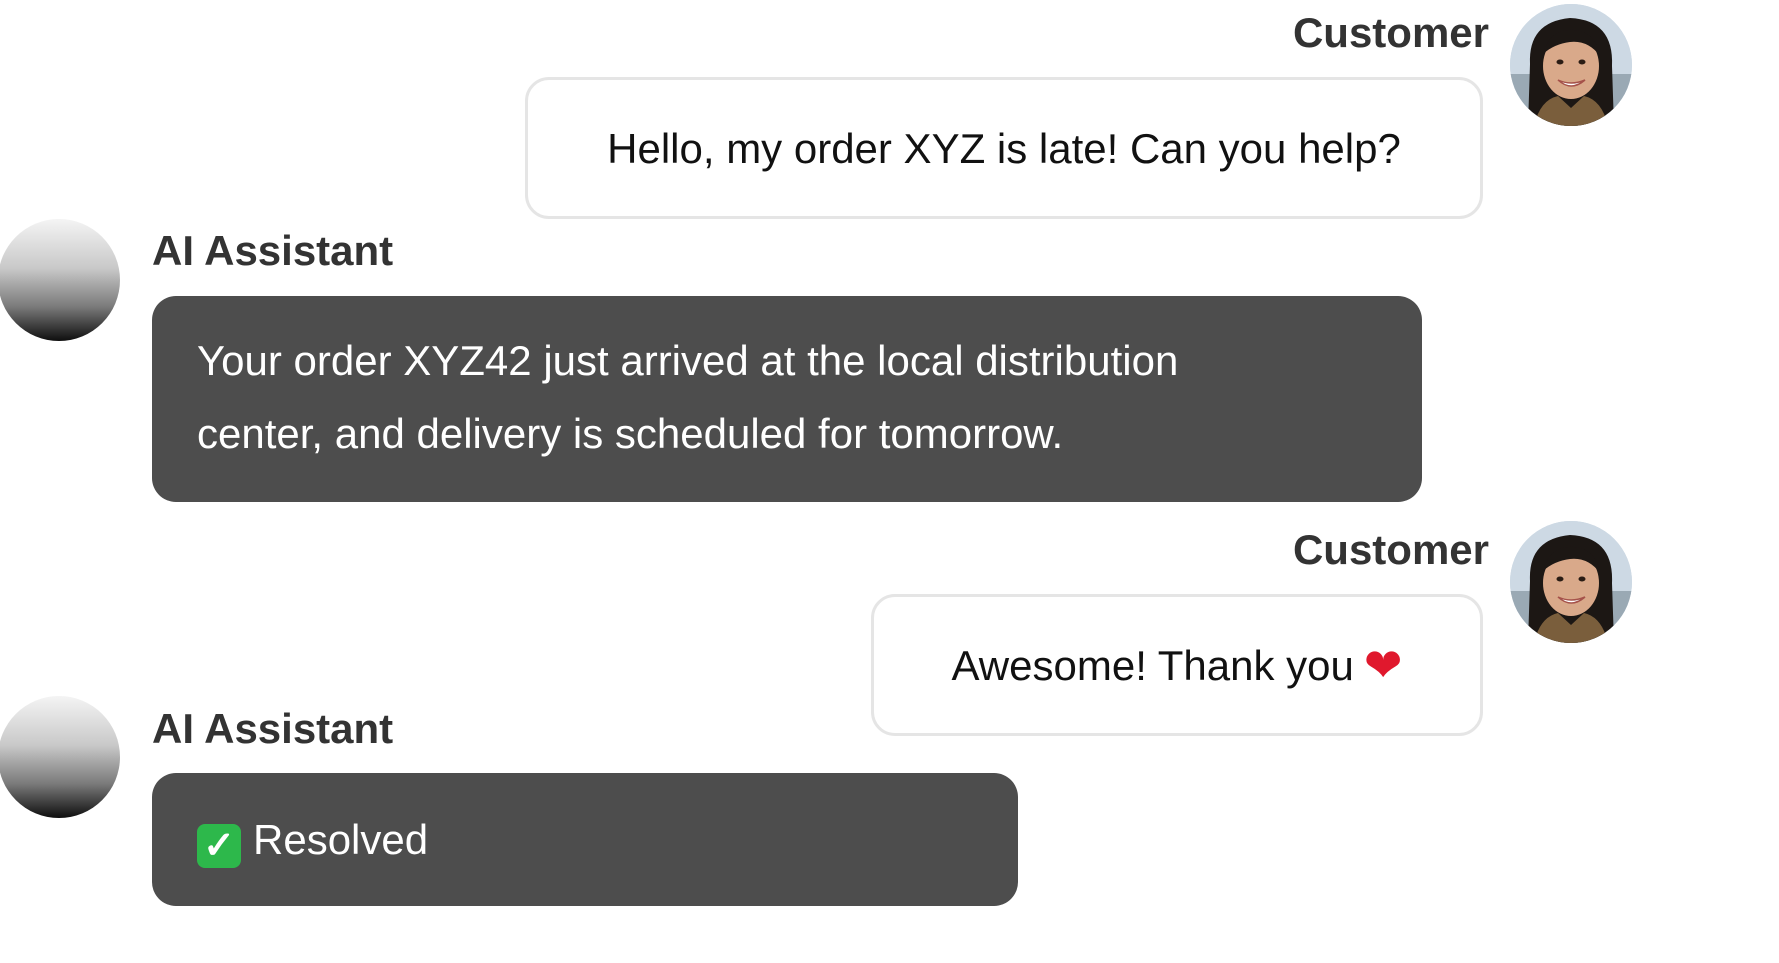  Describe the element at coordinates (1383, 664) in the screenshot. I see `red-heart-icon: ❤` at that location.